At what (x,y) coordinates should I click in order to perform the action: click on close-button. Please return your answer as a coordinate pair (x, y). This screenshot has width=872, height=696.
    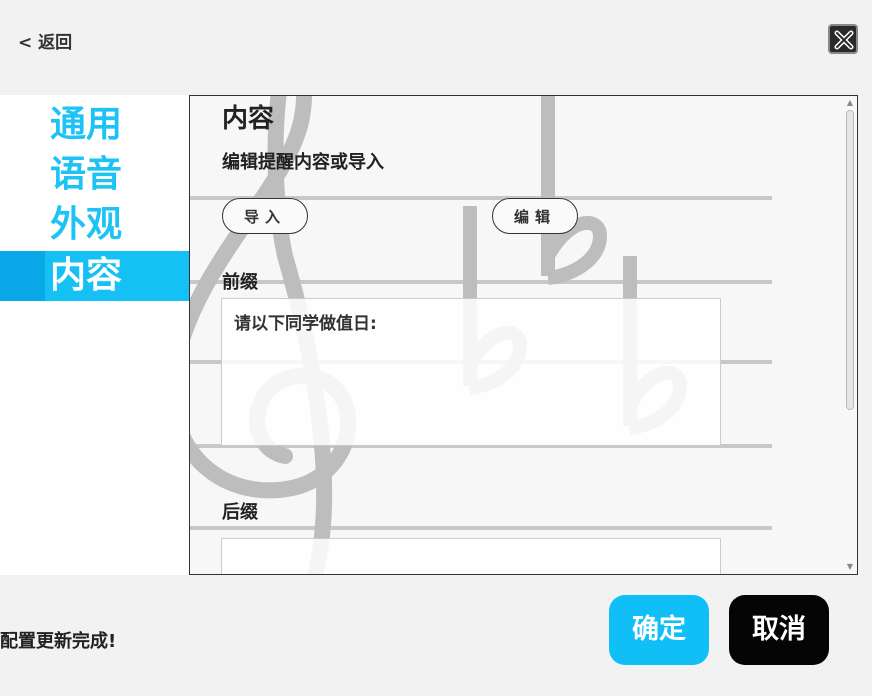
    Looking at the image, I should click on (843, 39).